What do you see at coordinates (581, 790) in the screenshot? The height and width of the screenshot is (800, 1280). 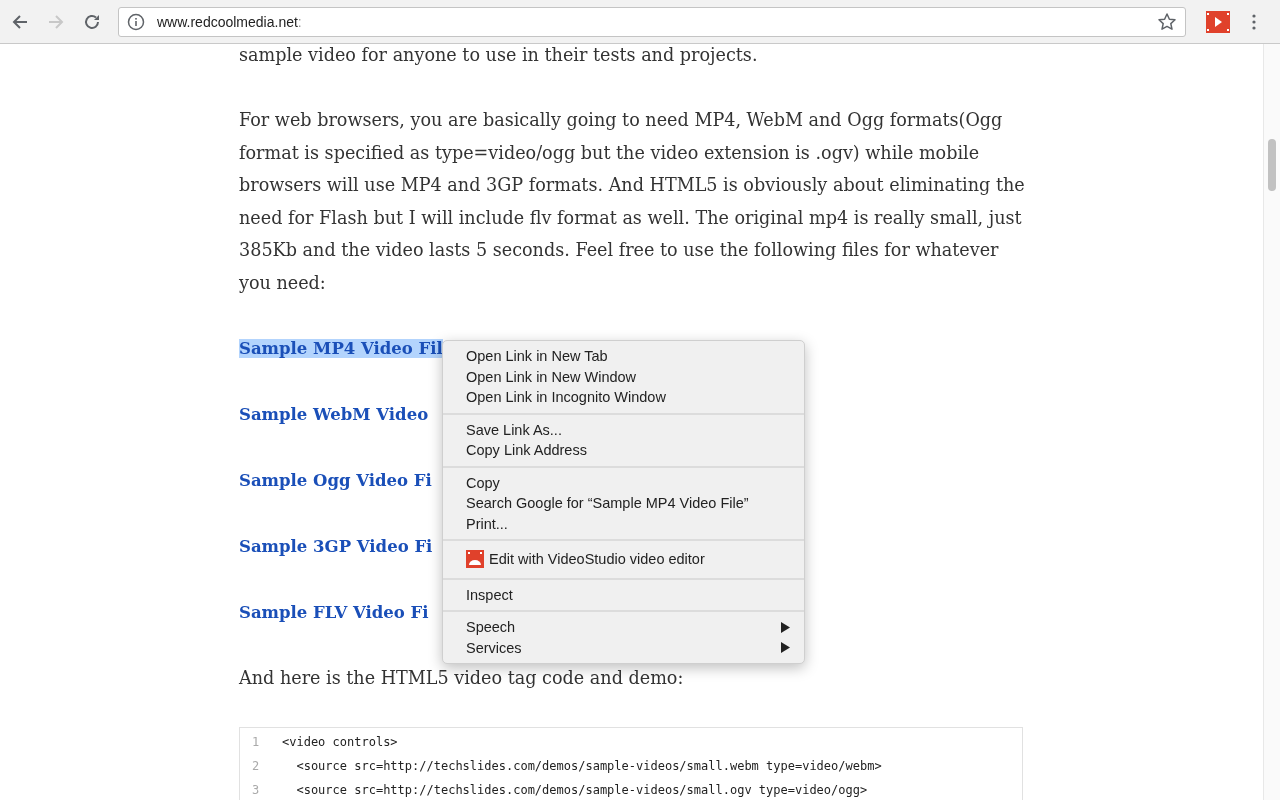 I see `code-line: <source src=http://techslides.com/demos/sample-videos/small.ogv type=video/ogg>` at bounding box center [581, 790].